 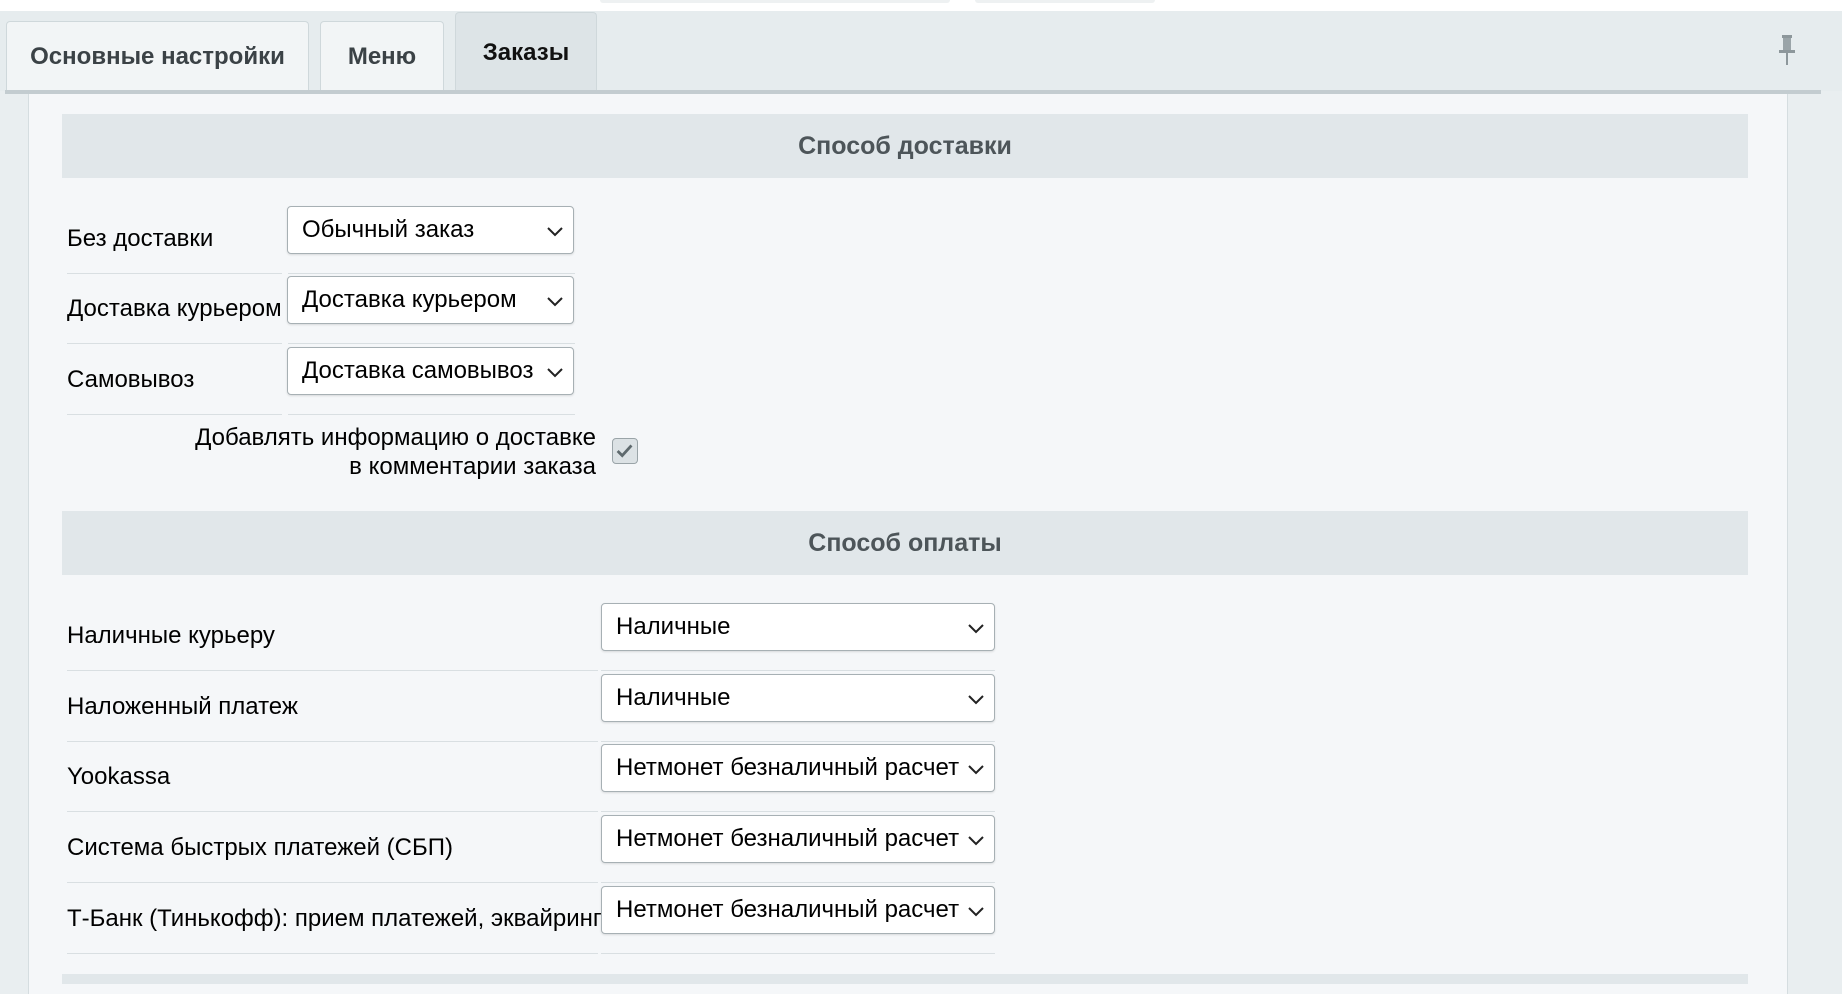 I want to click on payment-section-title: Способ оплаты, so click(x=905, y=542).